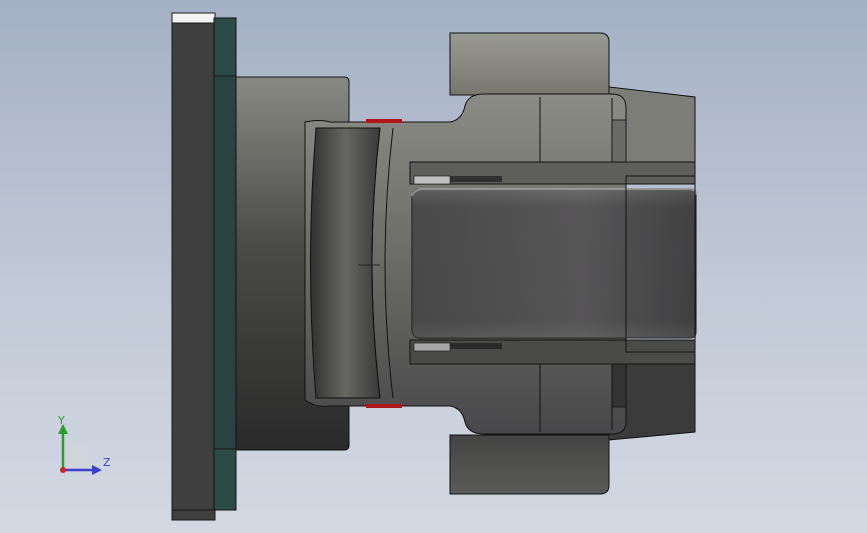  What do you see at coordinates (193, 266) in the screenshot?
I see `mounting-plate` at bounding box center [193, 266].